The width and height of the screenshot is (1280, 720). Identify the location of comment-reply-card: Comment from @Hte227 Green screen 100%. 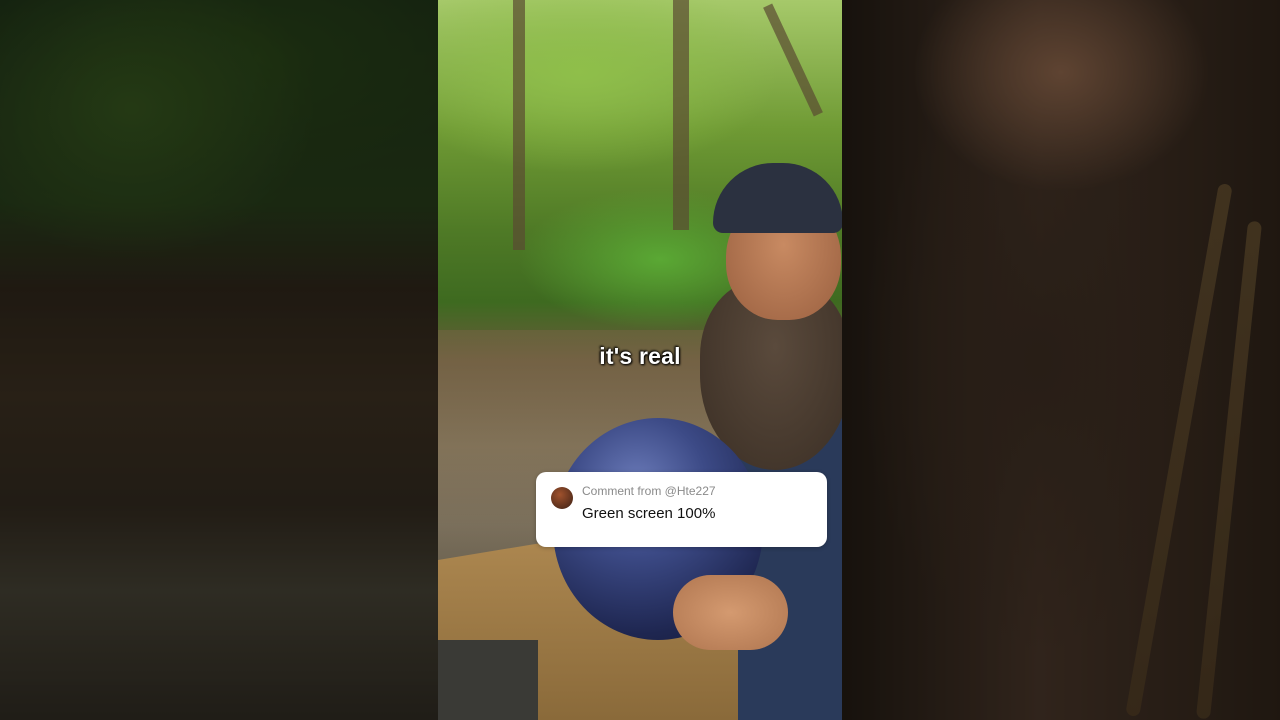
(681, 509).